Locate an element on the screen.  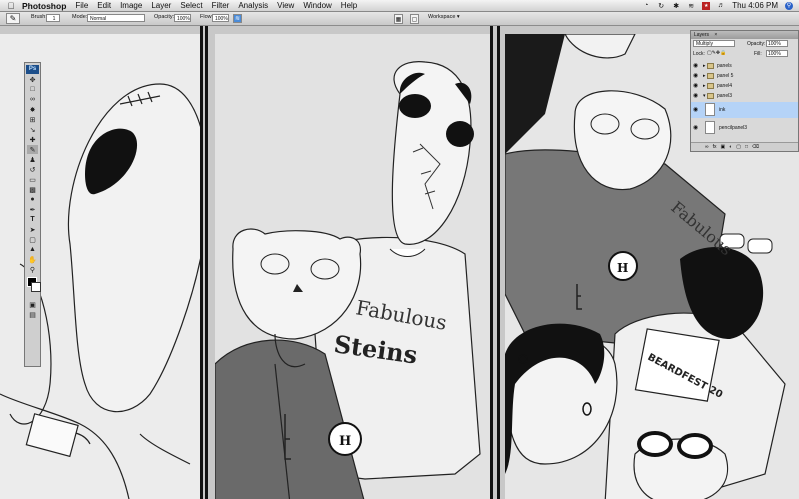
menu-app-photoshop: Photoshop is located at coordinates (44, 6).